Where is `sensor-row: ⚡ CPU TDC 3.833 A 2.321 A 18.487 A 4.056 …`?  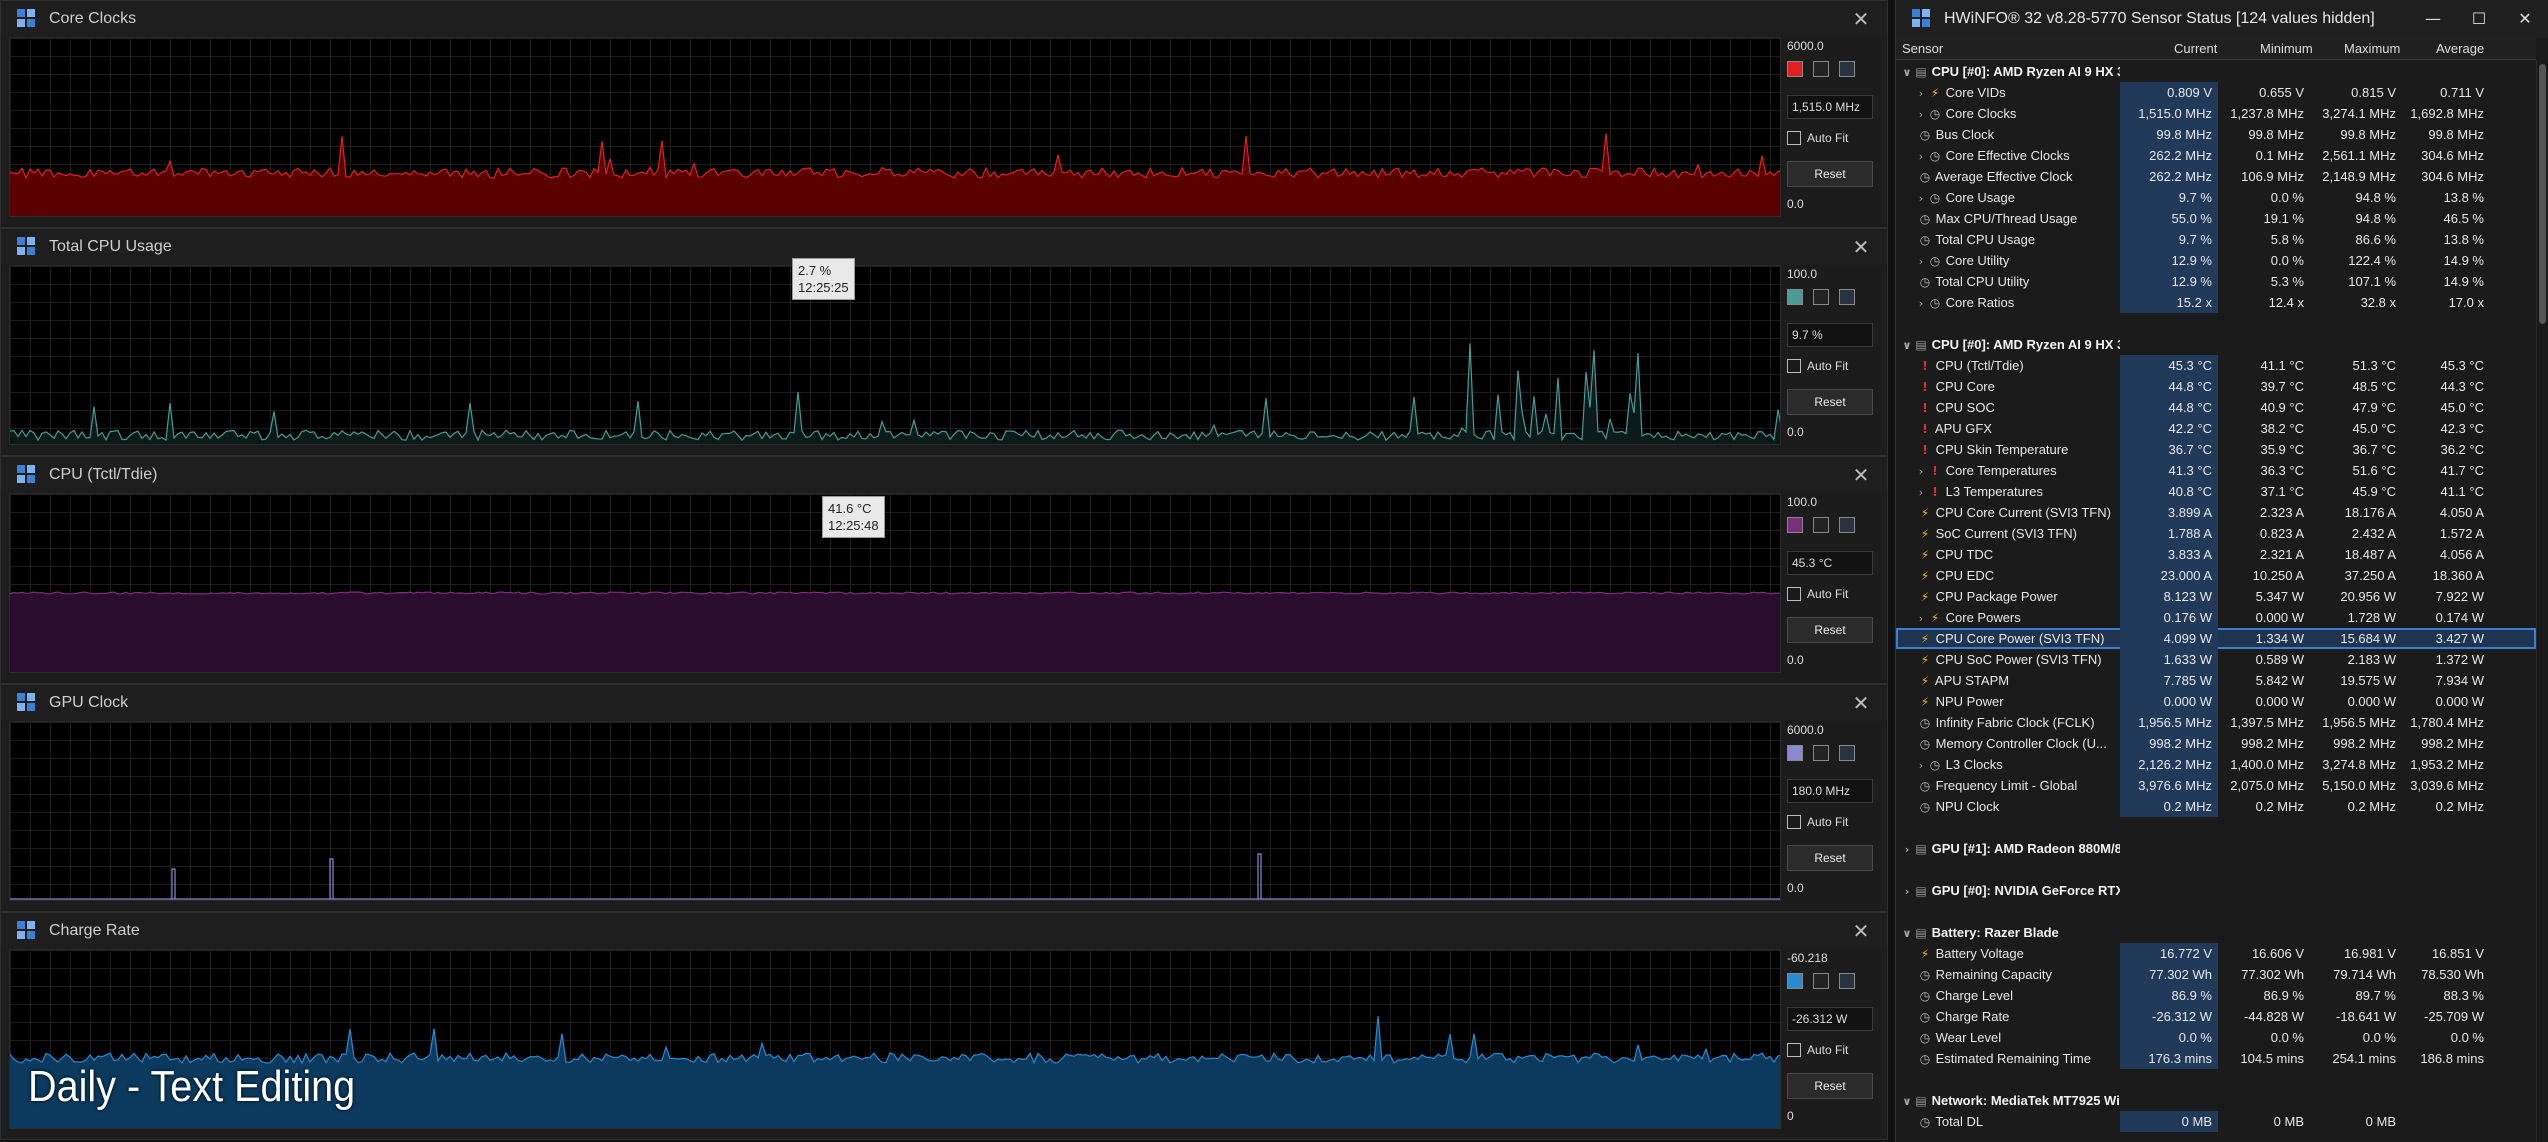
sensor-row: ⚡ CPU TDC 3.833 A 2.321 A 18.487 A 4.056 … is located at coordinates (2216, 554).